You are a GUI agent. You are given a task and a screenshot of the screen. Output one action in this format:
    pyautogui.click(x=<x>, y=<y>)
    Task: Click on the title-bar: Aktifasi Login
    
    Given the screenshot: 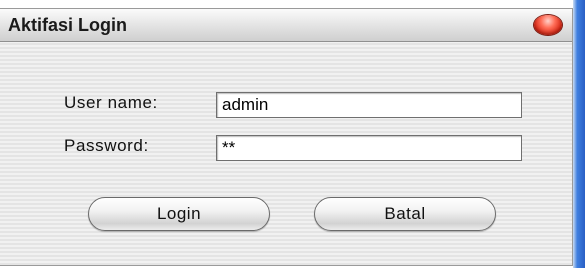 What is the action you would take?
    pyautogui.click(x=286, y=25)
    